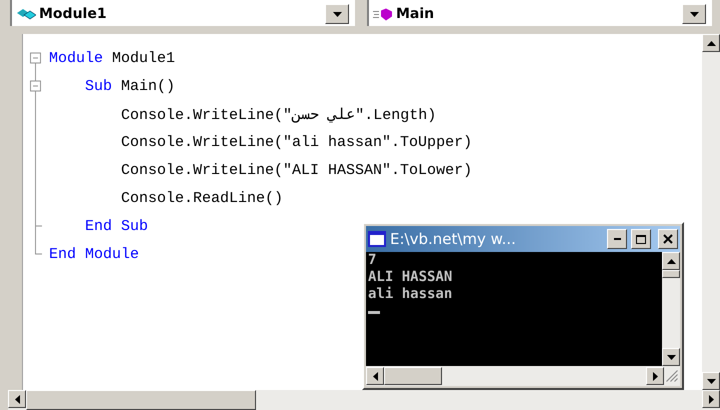 The image size is (720, 410). What do you see at coordinates (383, 14) in the screenshot?
I see `method-icon` at bounding box center [383, 14].